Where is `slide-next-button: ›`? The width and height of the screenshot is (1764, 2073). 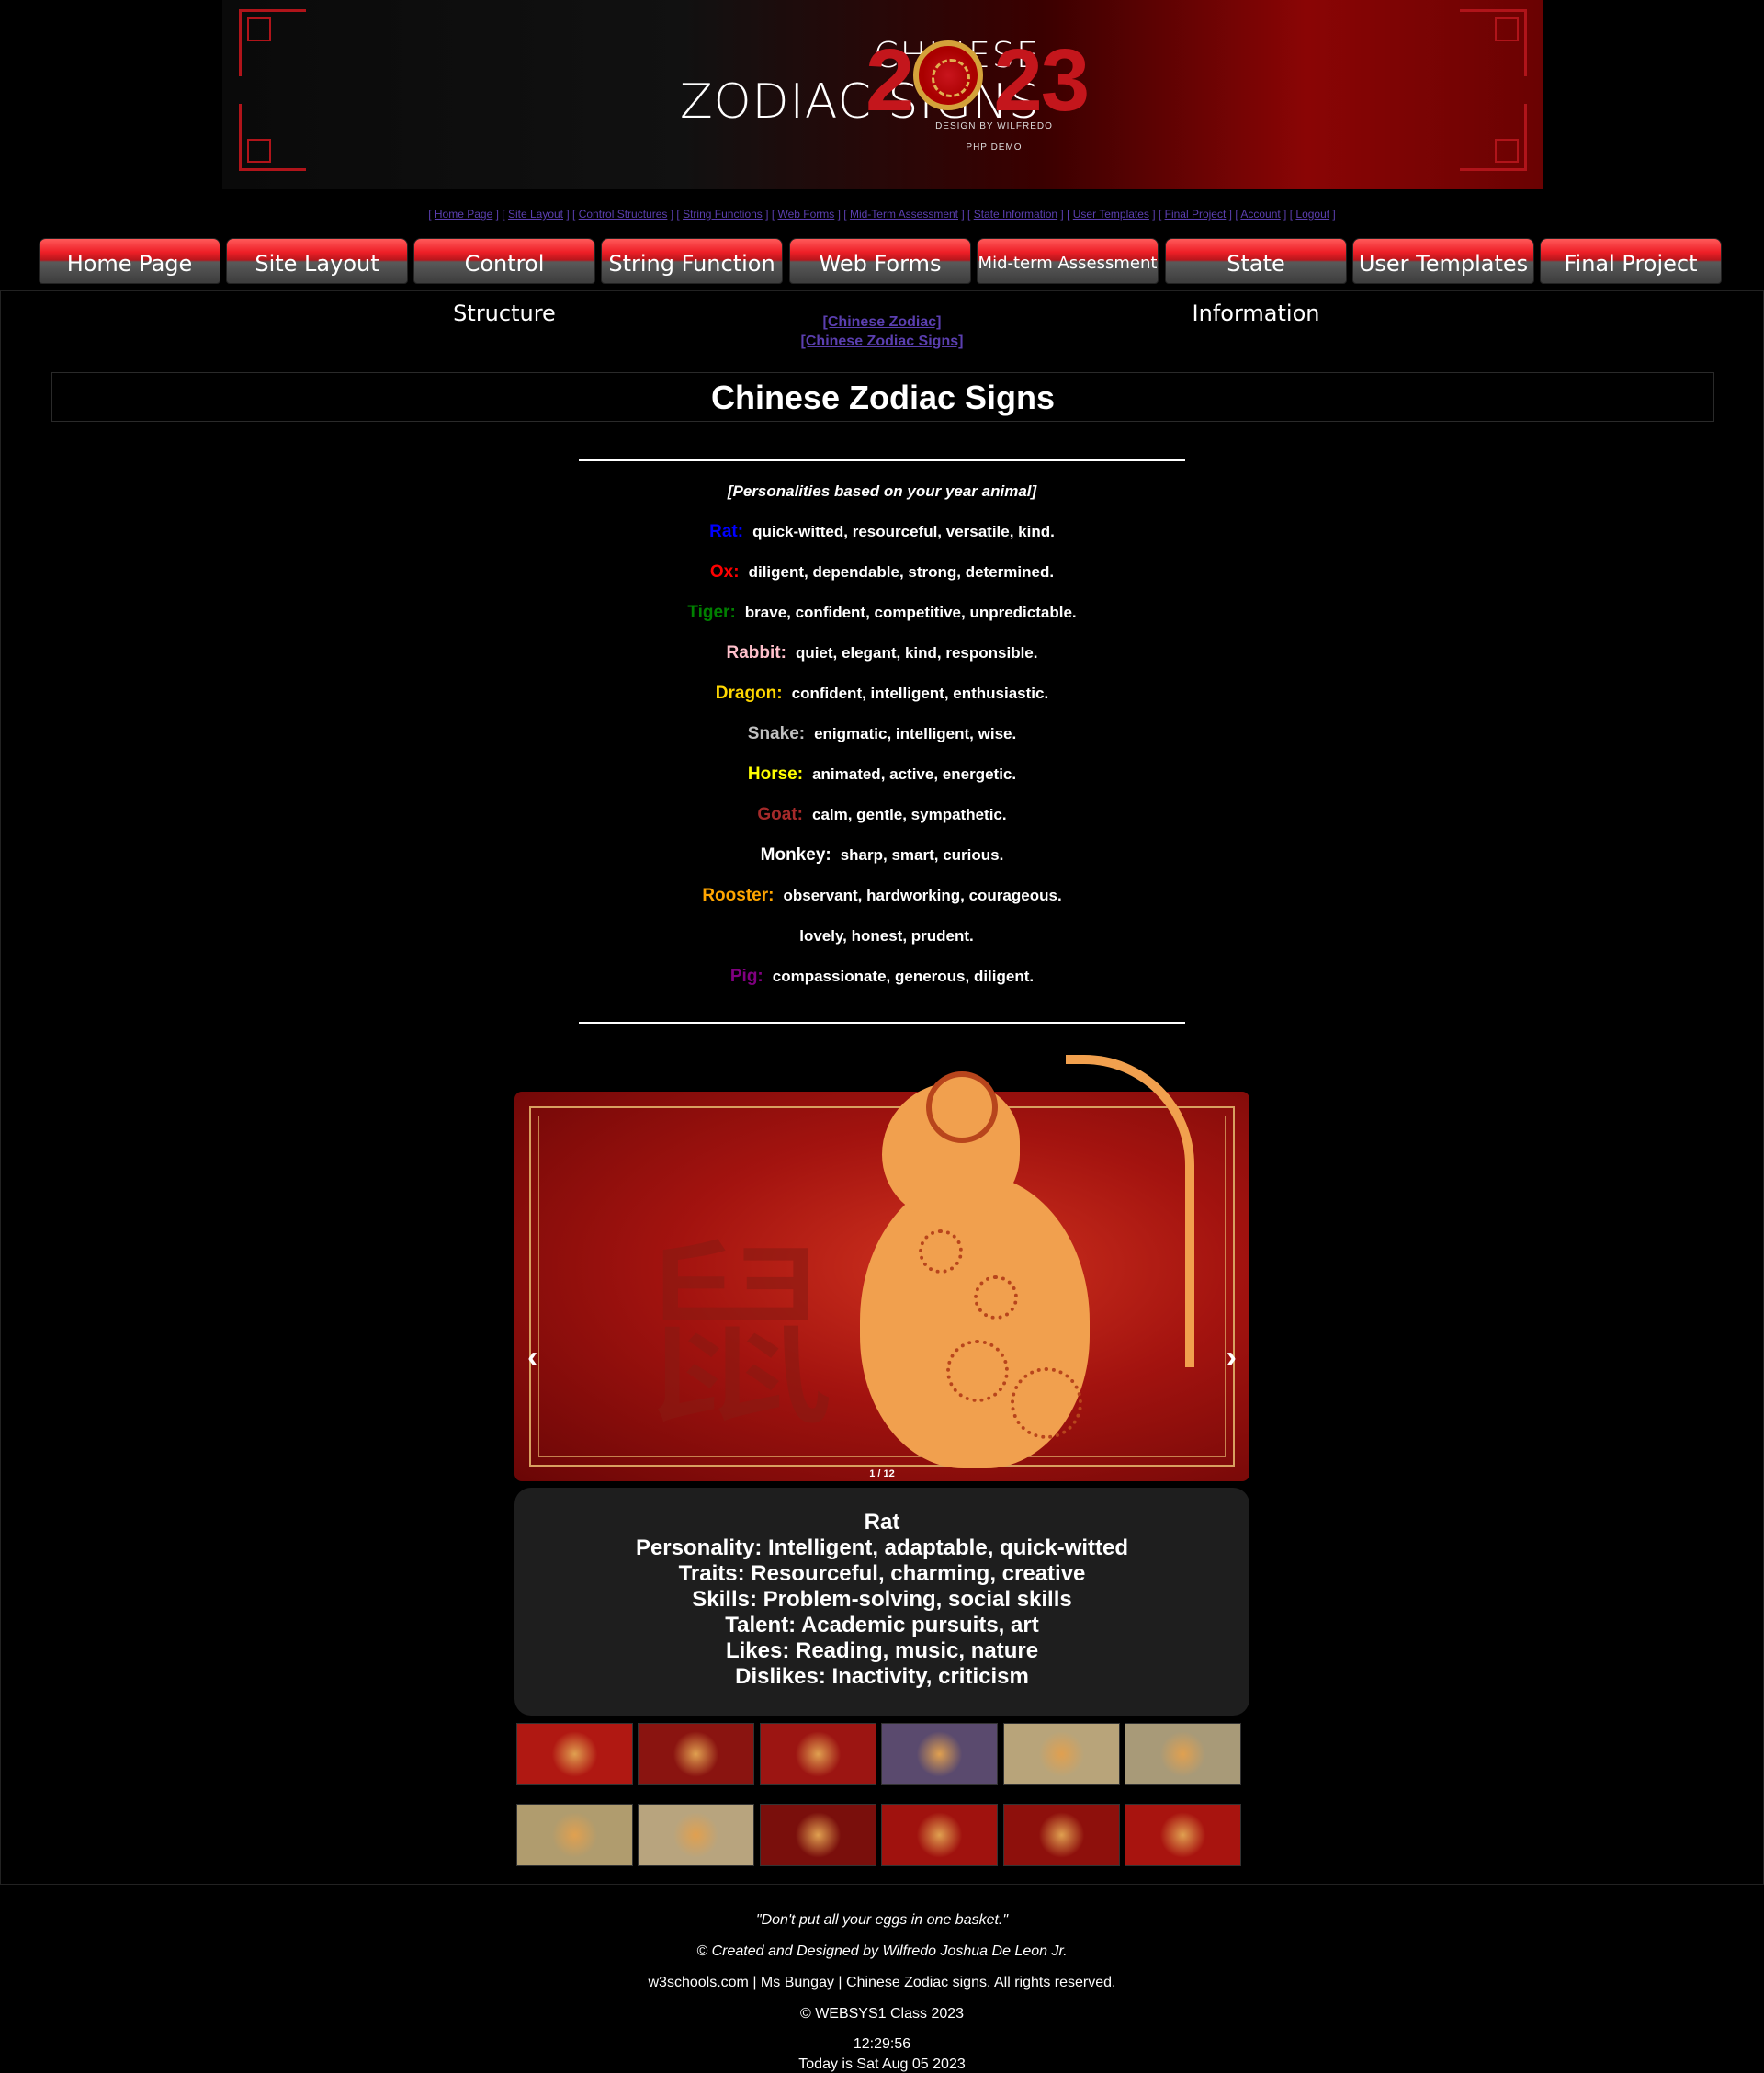 slide-next-button: › is located at coordinates (1232, 1358).